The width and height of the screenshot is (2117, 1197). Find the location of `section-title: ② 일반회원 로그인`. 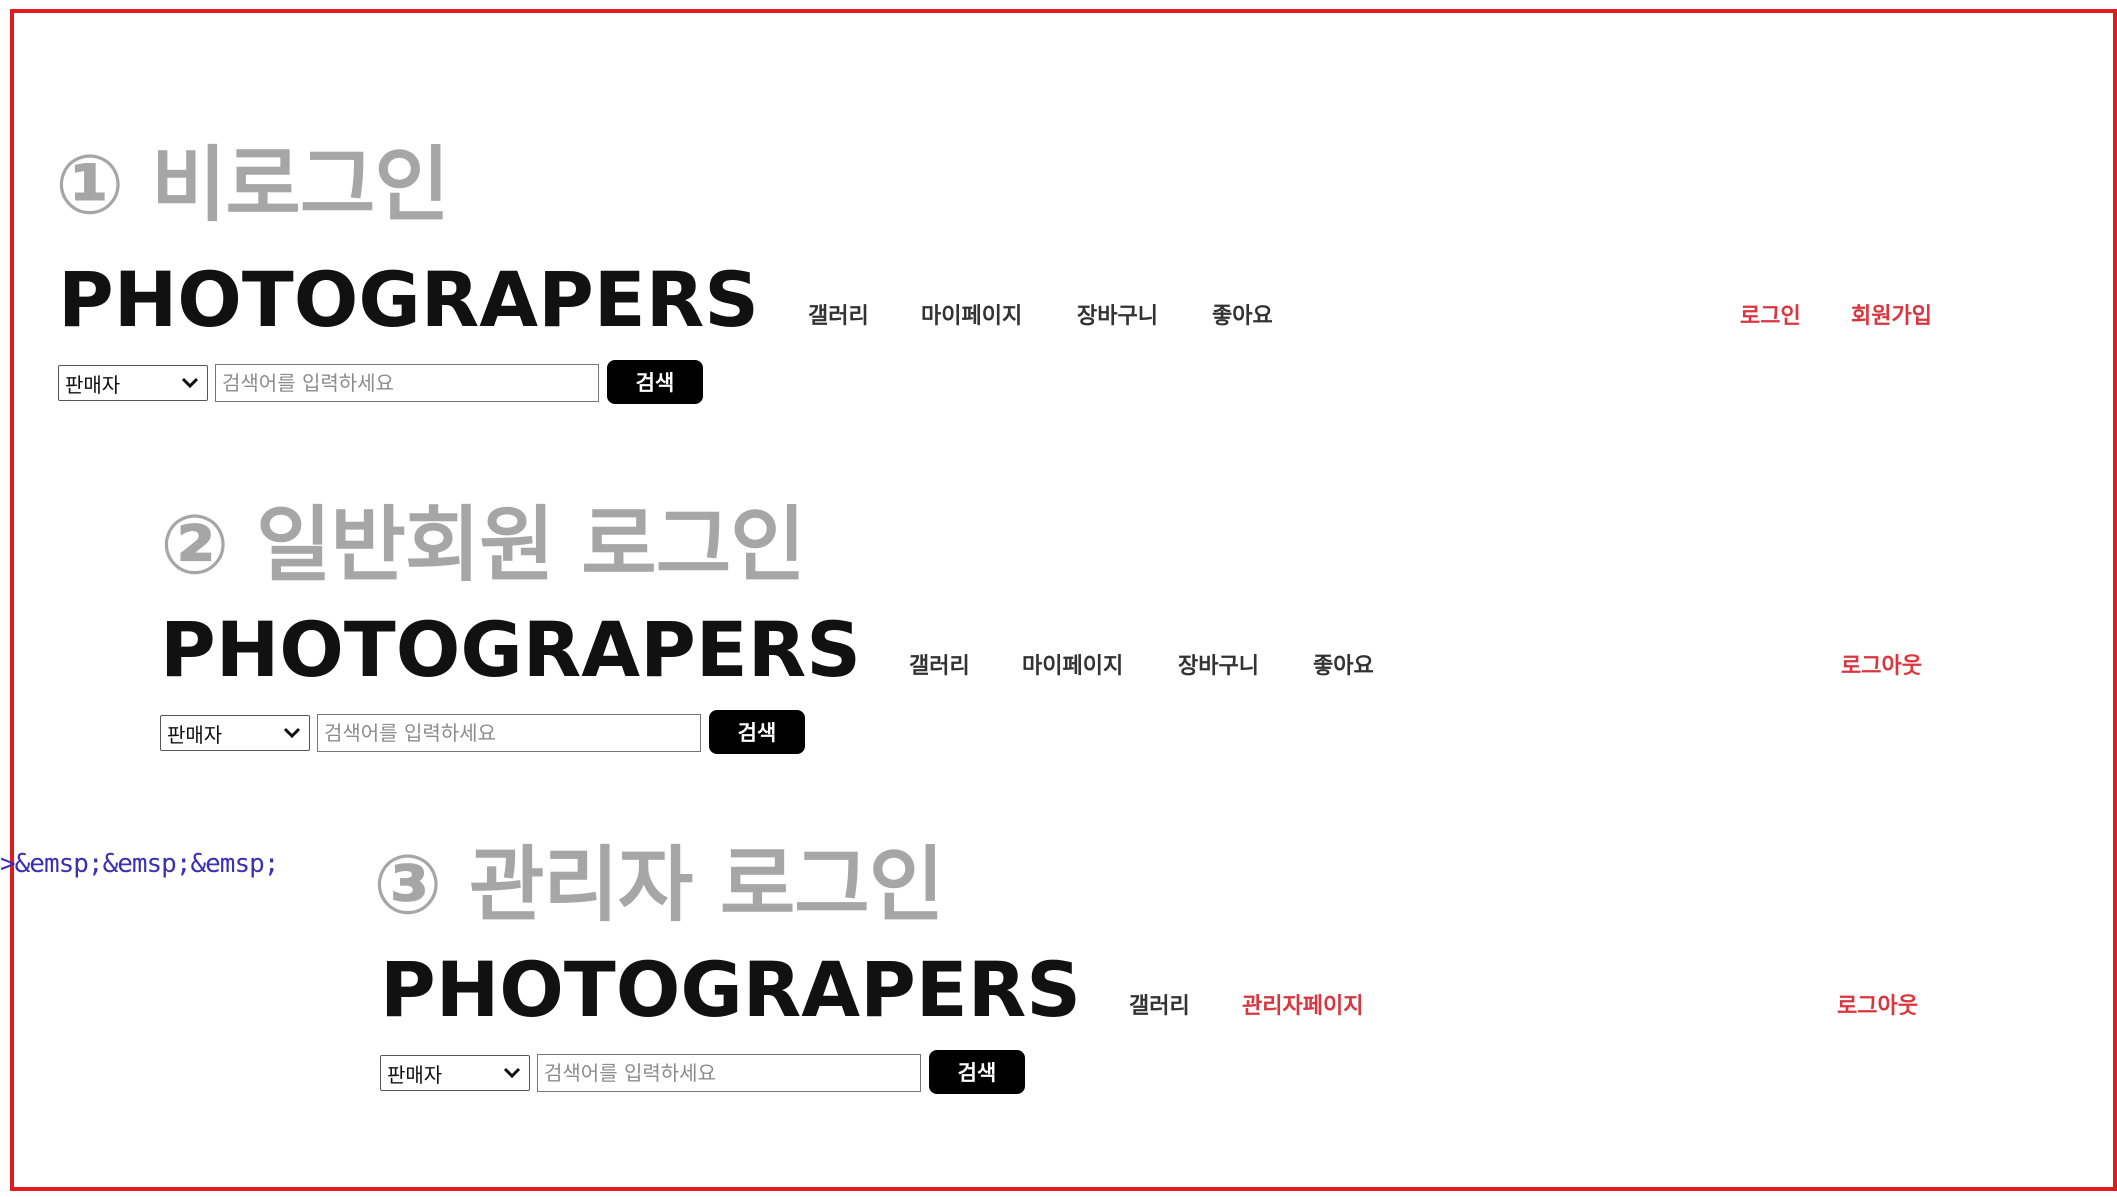

section-title: ② 일반회원 로그인 is located at coordinates (483, 545).